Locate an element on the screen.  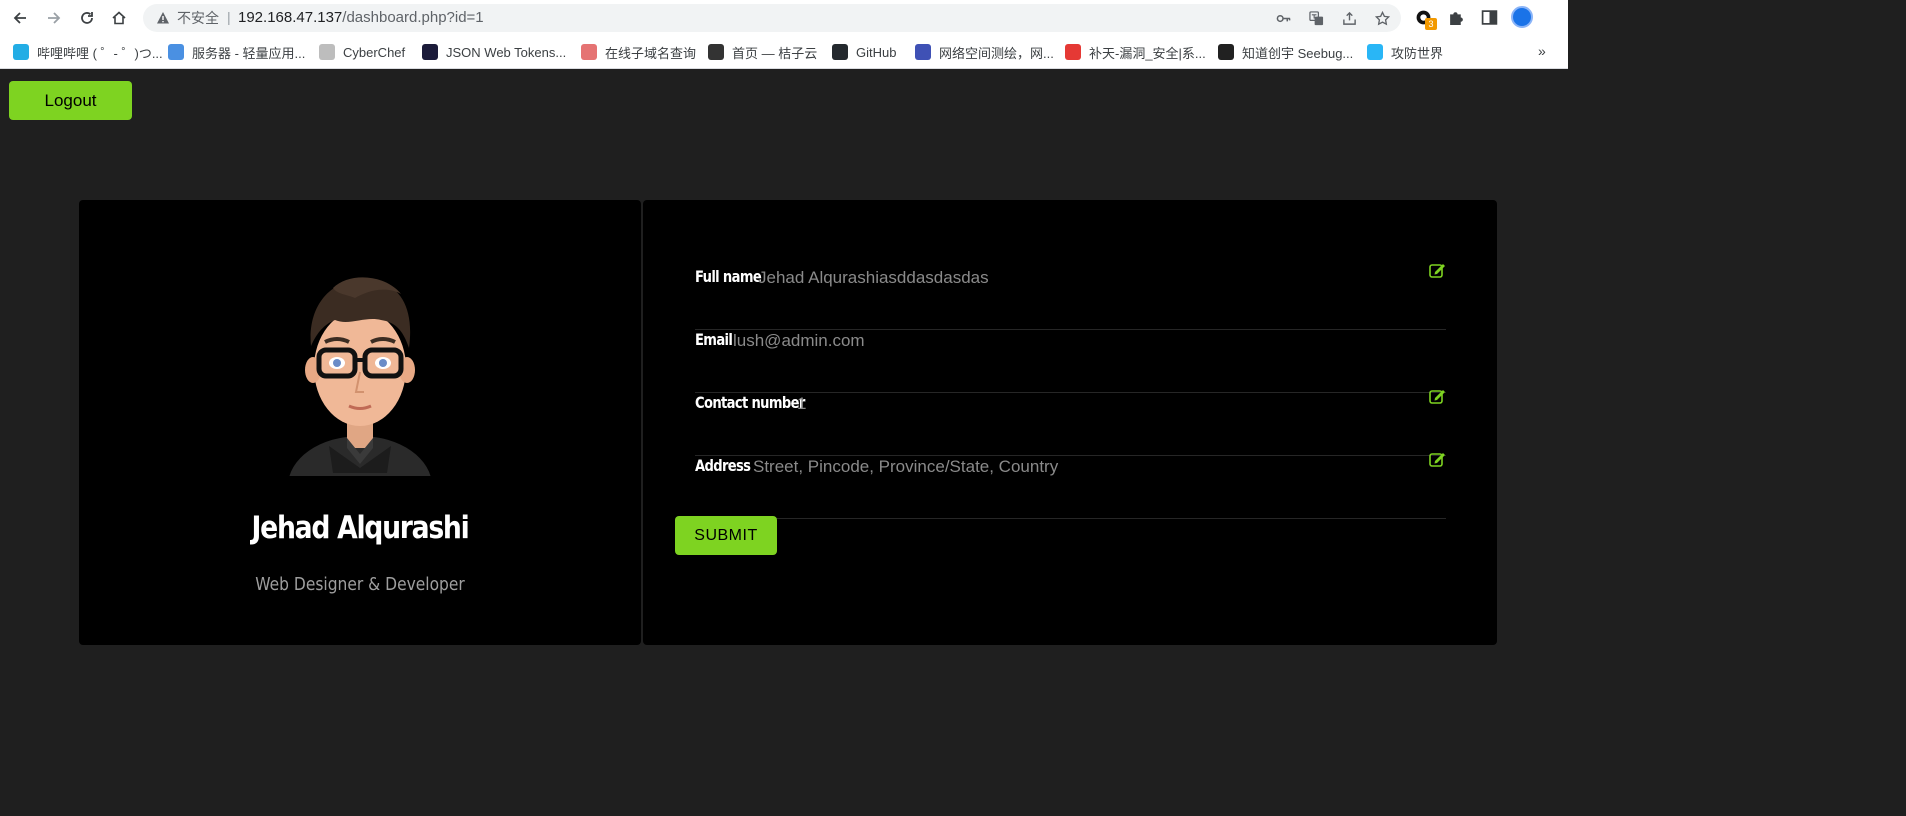
bookmark-item: 在线子域名查询 is located at coordinates (638, 52).